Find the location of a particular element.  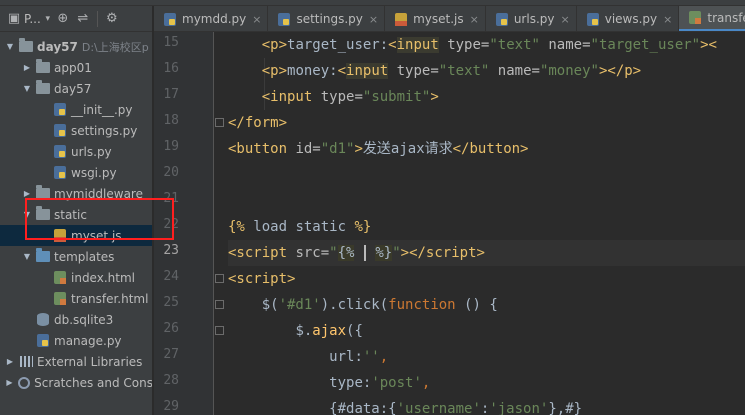

code-line-current: <script src="{% %}"></script> is located at coordinates (486, 253).